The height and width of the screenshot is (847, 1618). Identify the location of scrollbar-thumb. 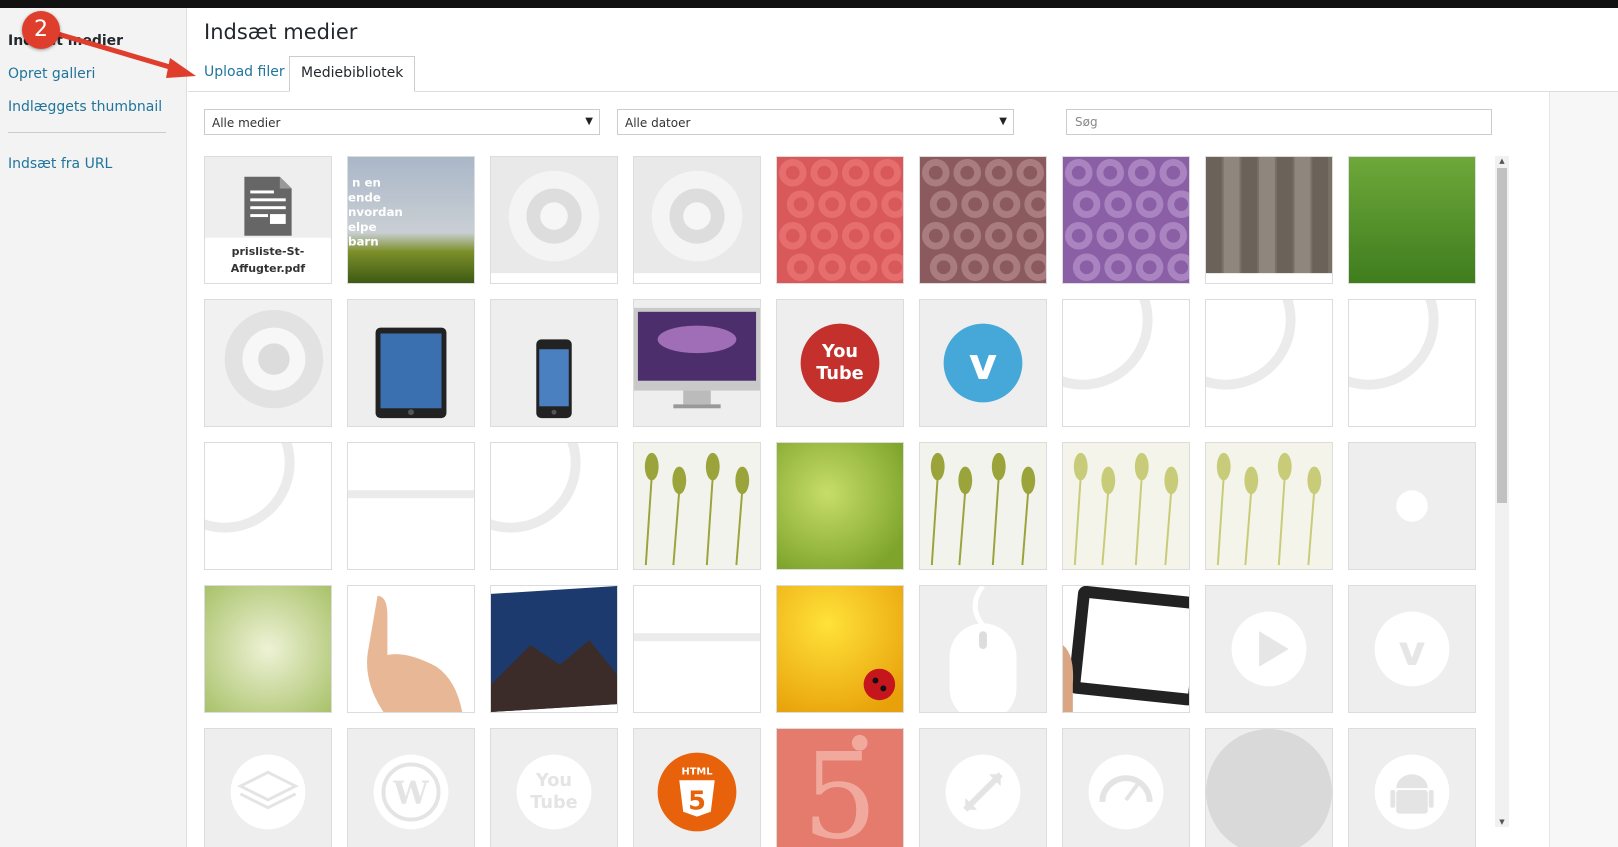
(1502, 335).